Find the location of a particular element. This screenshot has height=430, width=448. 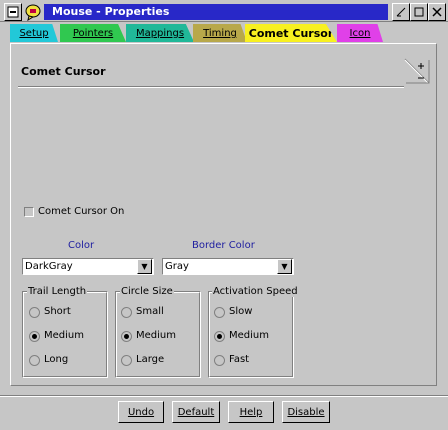

border-color-dropdown-value: Gray is located at coordinates (177, 266).